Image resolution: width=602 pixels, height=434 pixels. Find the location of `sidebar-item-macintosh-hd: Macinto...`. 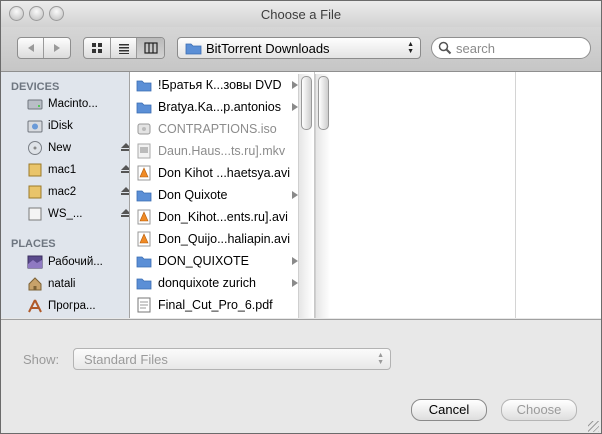

sidebar-item-macintosh-hd: Macinto... is located at coordinates (77, 104).